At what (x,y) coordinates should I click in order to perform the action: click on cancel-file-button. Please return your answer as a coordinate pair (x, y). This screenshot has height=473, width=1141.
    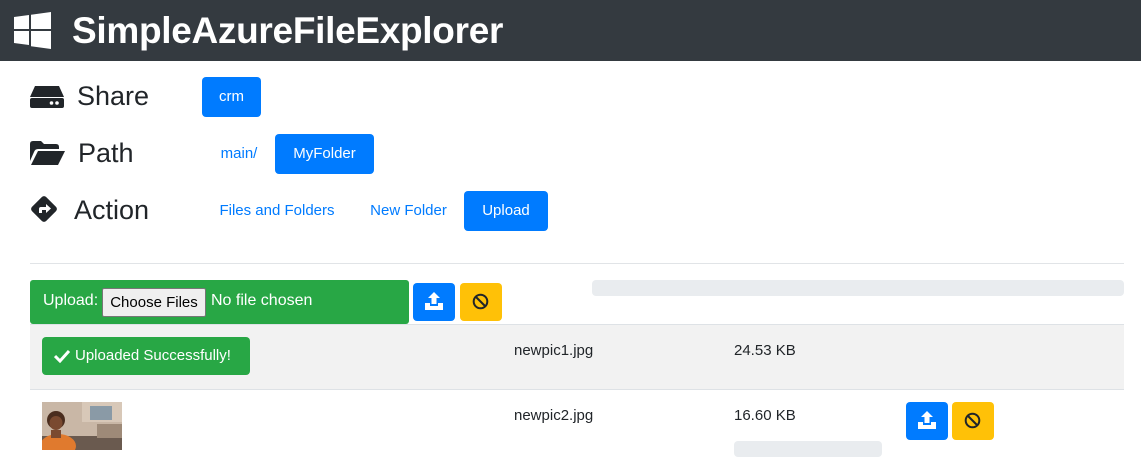
    Looking at the image, I should click on (973, 421).